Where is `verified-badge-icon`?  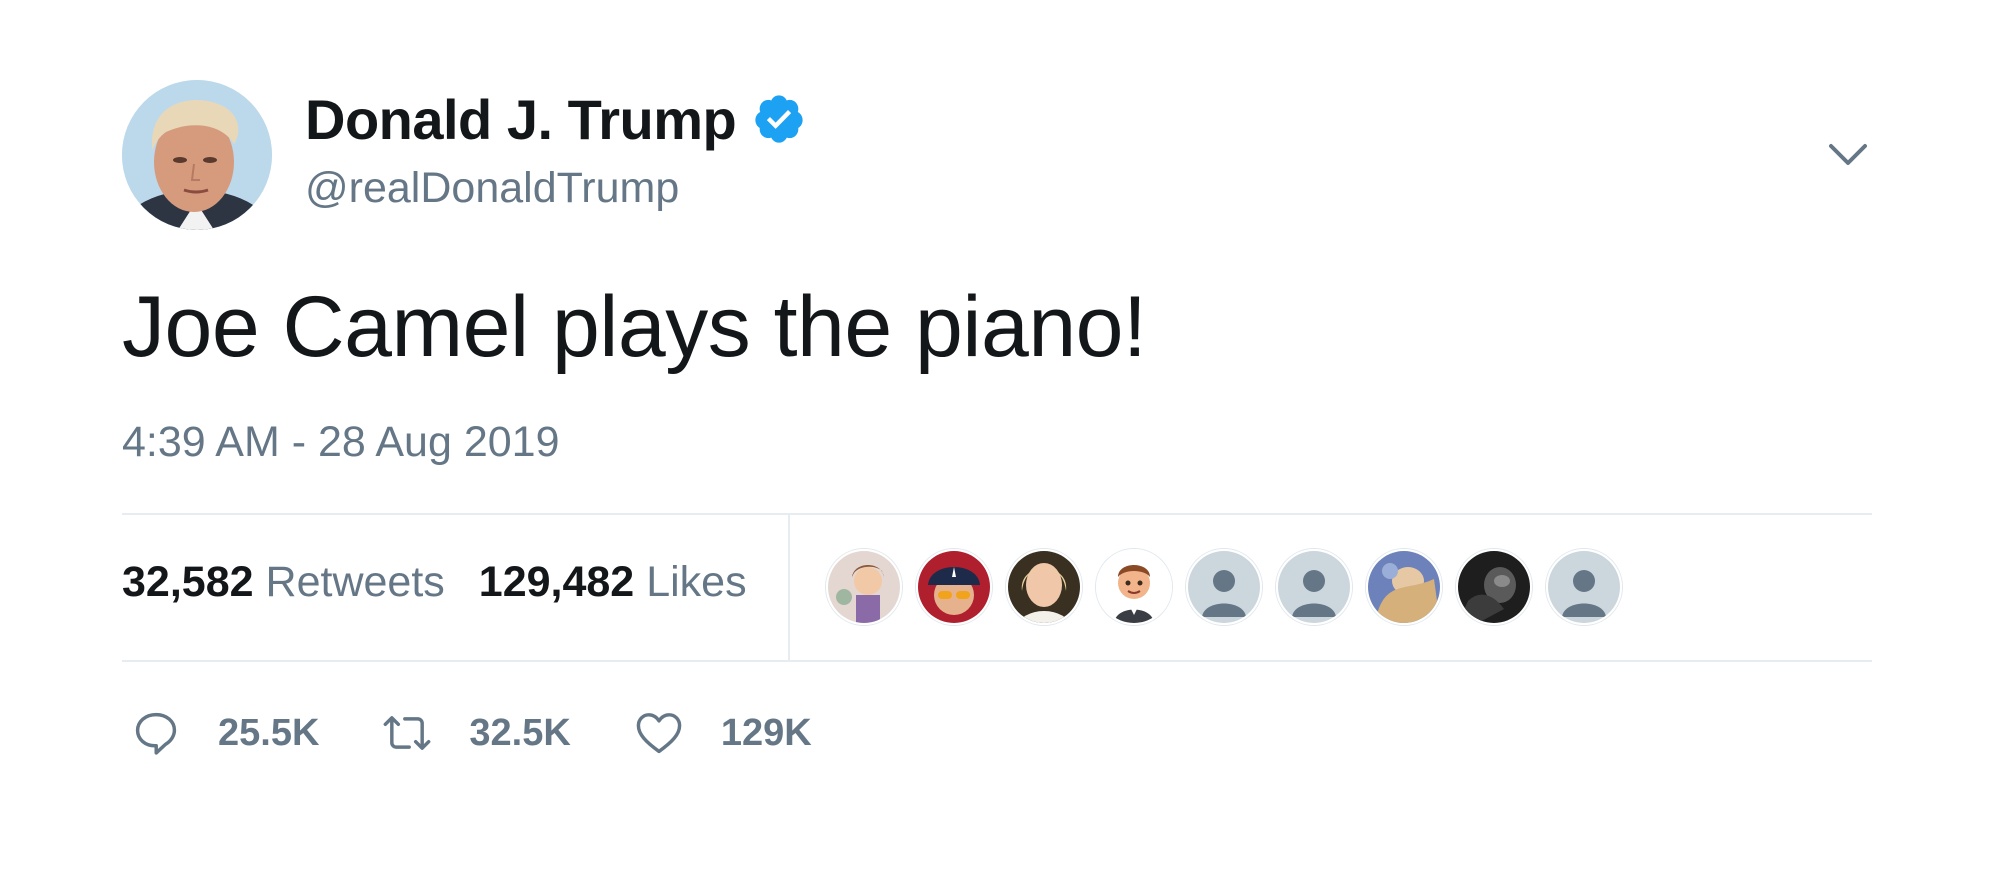 verified-badge-icon is located at coordinates (779, 119).